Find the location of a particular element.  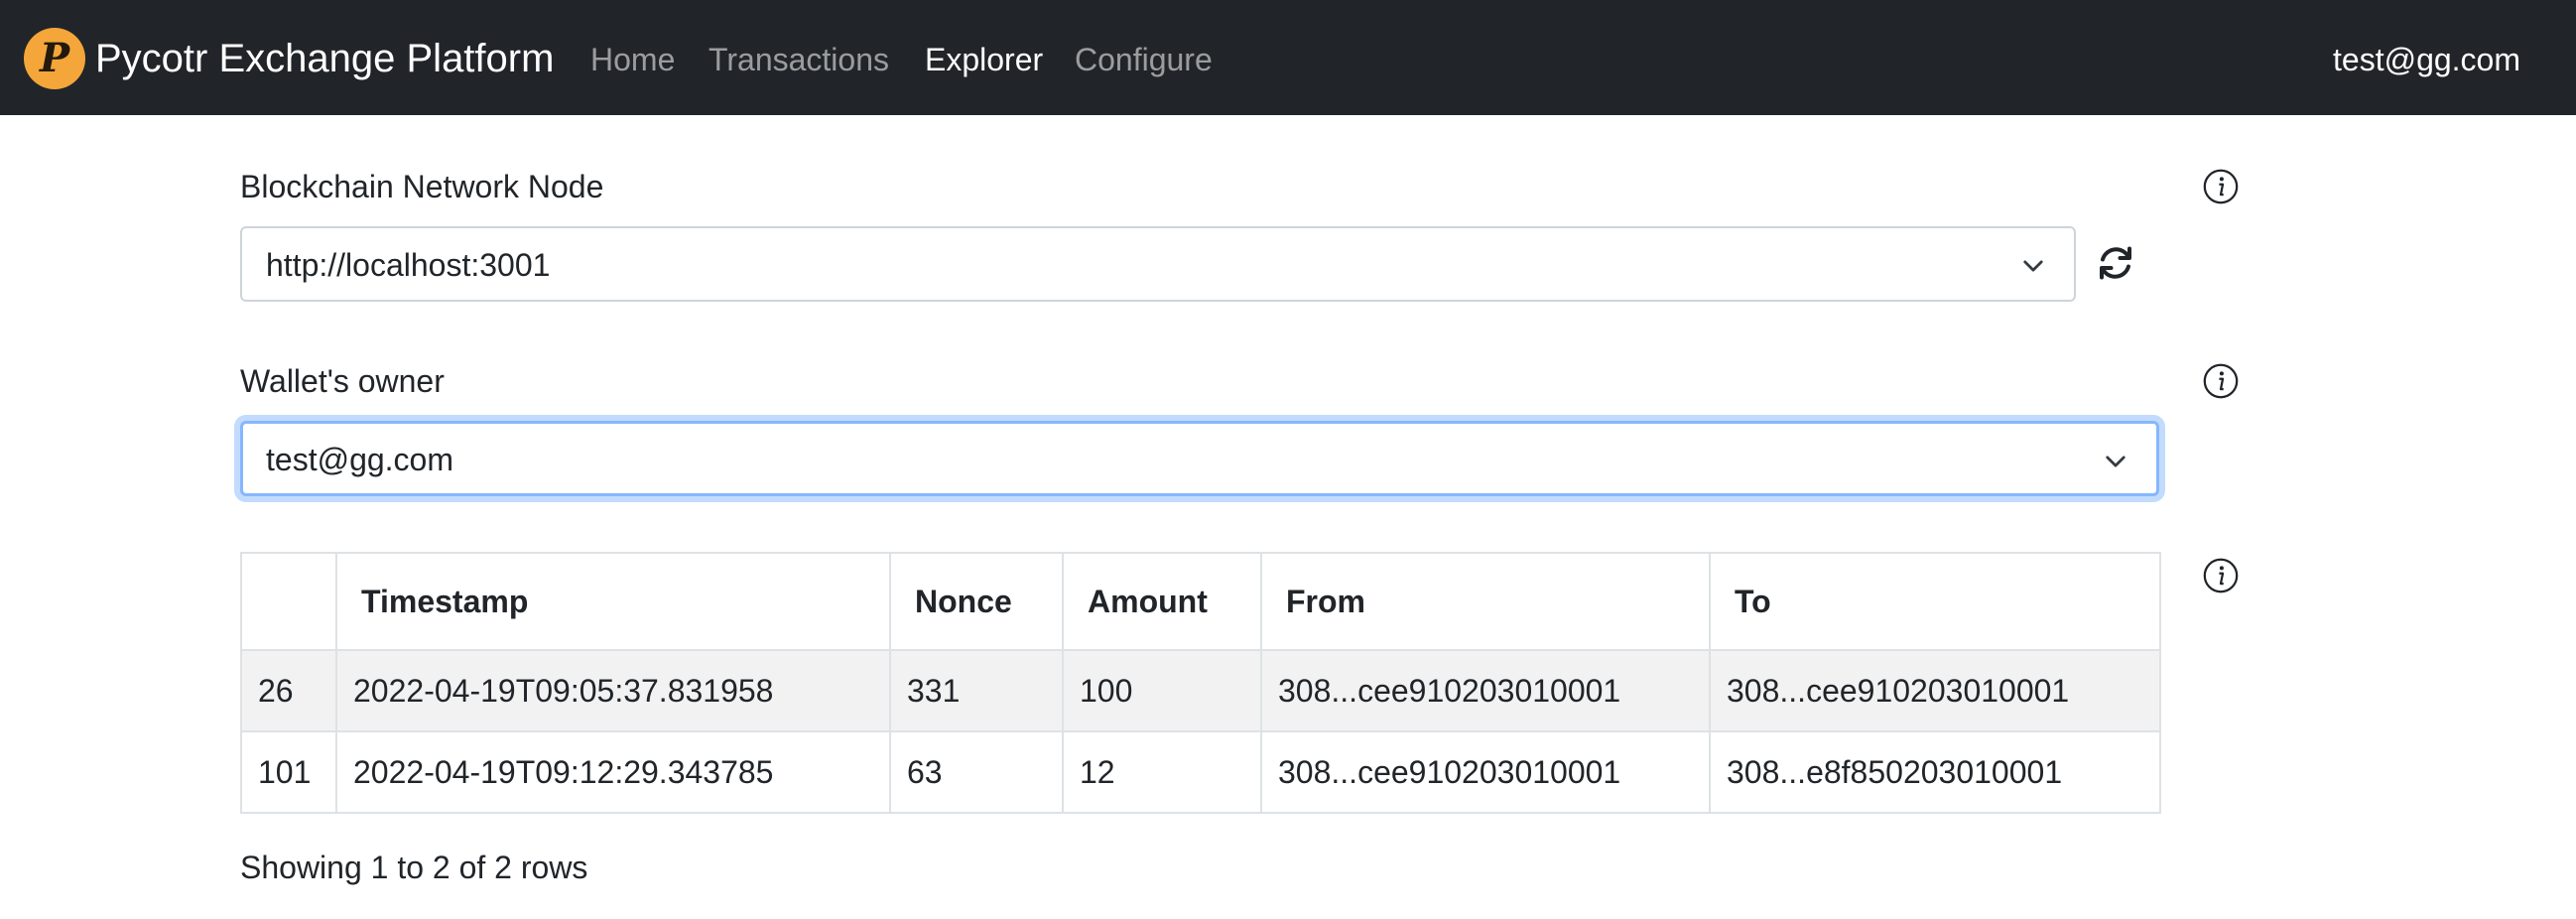

cell-timestamp: 2022-04-19T09:12:29.343785 is located at coordinates (613, 772).